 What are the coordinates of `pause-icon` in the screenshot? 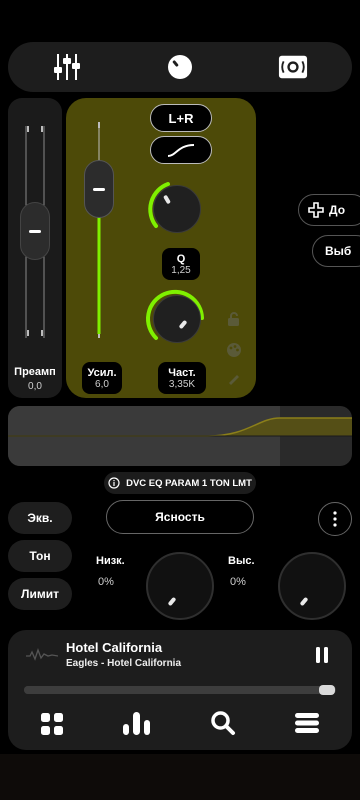 It's located at (322, 655).